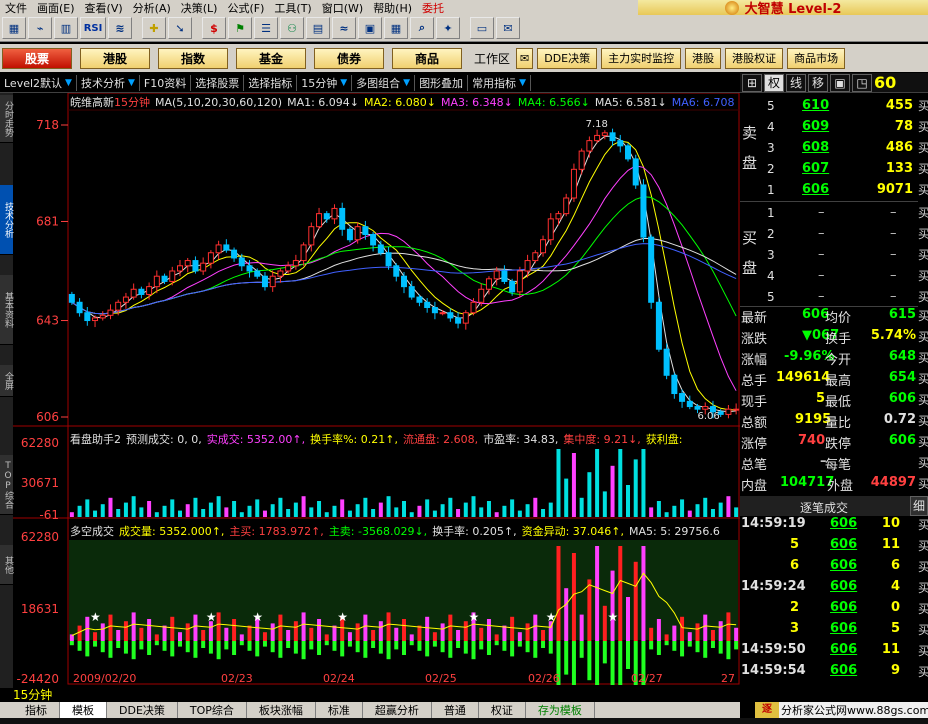  What do you see at coordinates (83, 710) in the screenshot?
I see `bottom-tab-1: 模板` at bounding box center [83, 710].